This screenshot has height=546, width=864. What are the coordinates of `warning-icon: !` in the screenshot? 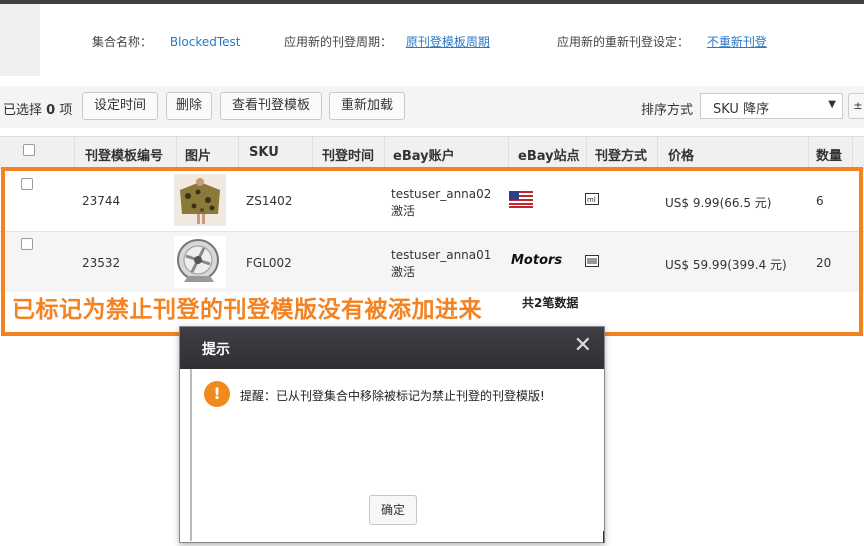 It's located at (217, 394).